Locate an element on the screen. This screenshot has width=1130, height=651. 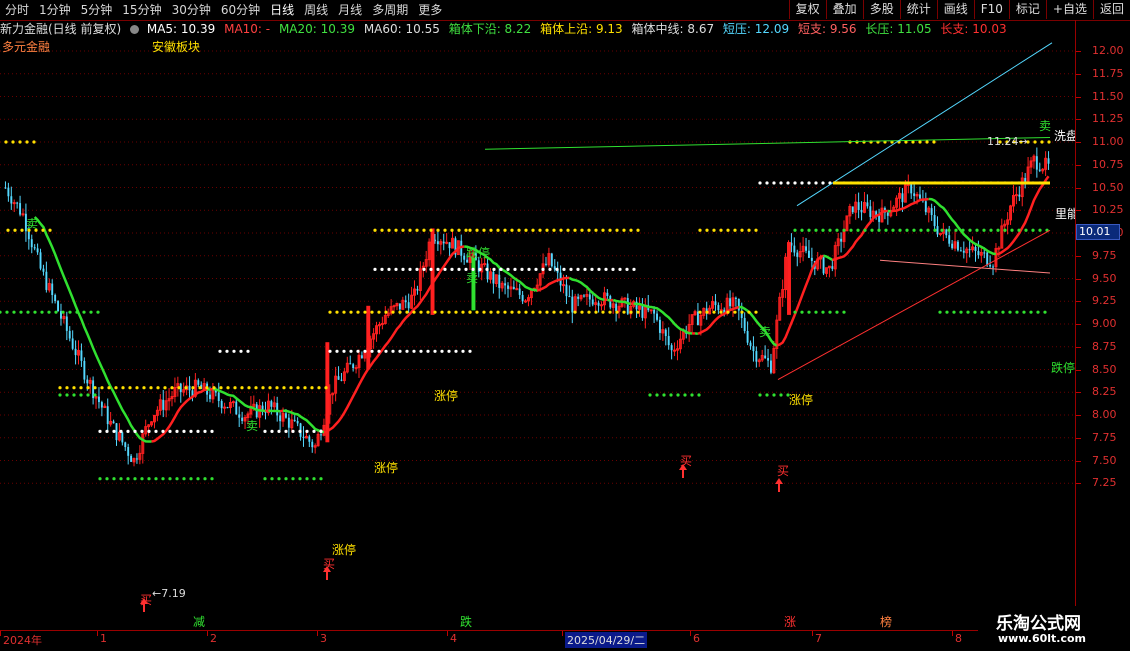
region-label: 安徽板块 is located at coordinates (176, 47).